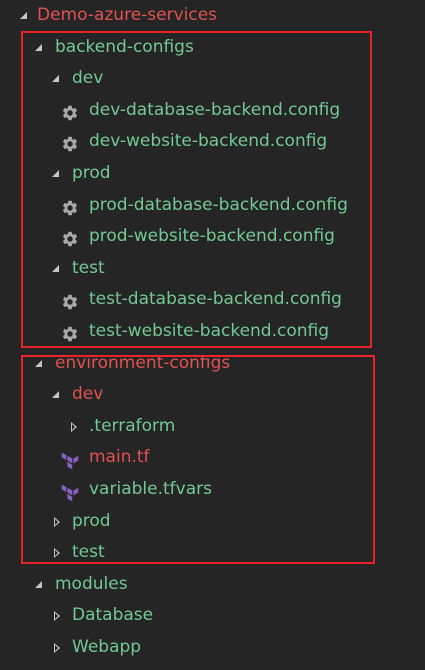 This screenshot has width=425, height=670. Describe the element at coordinates (132, 425) in the screenshot. I see `tree-item-label: .terraform` at that location.